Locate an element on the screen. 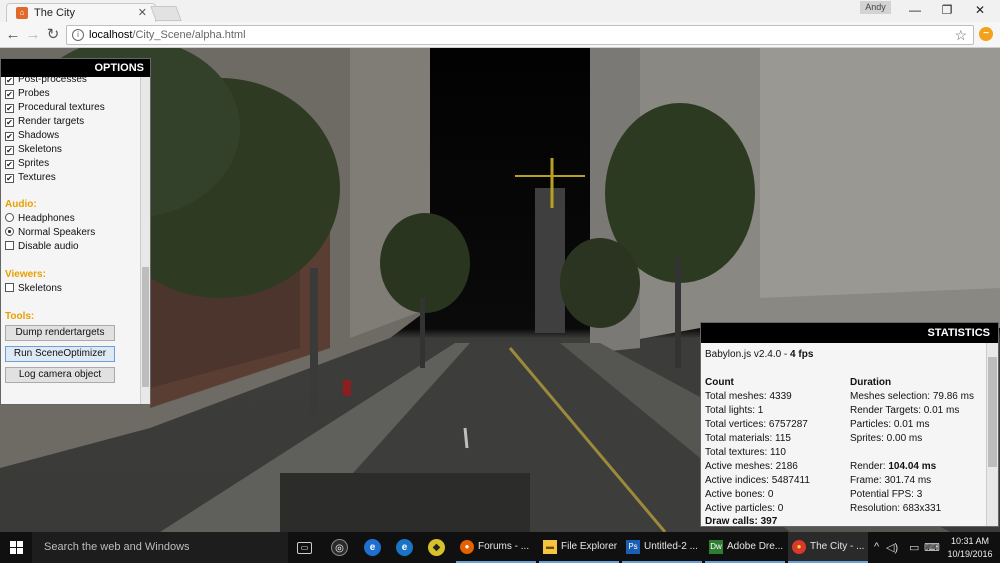 This screenshot has width=1000, height=563. extension-icon: − is located at coordinates (986, 34).